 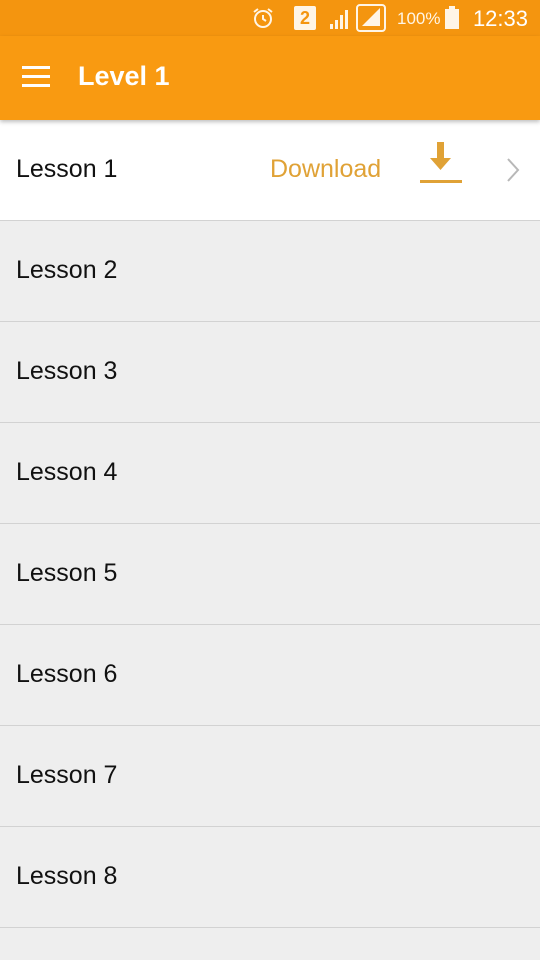 What do you see at coordinates (67, 573) in the screenshot?
I see `lesson-label: Lesson 5` at bounding box center [67, 573].